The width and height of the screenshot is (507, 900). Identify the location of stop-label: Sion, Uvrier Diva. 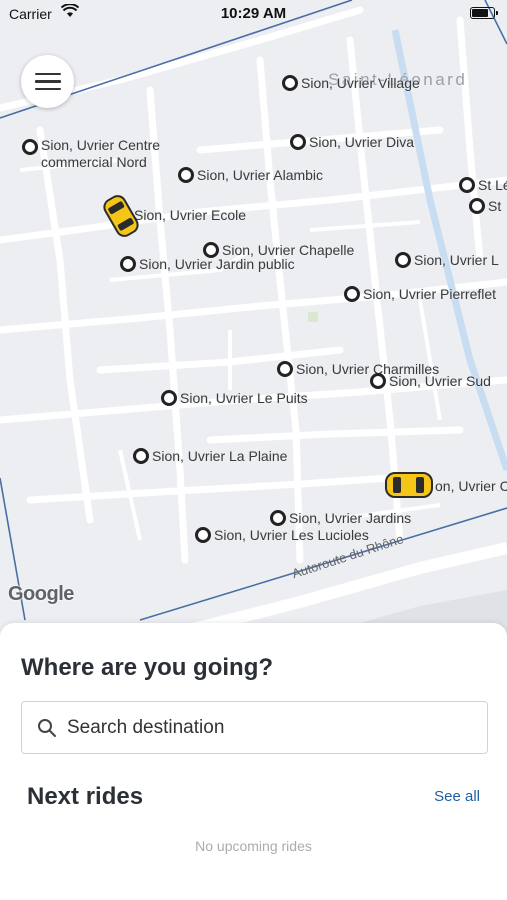
(362, 142).